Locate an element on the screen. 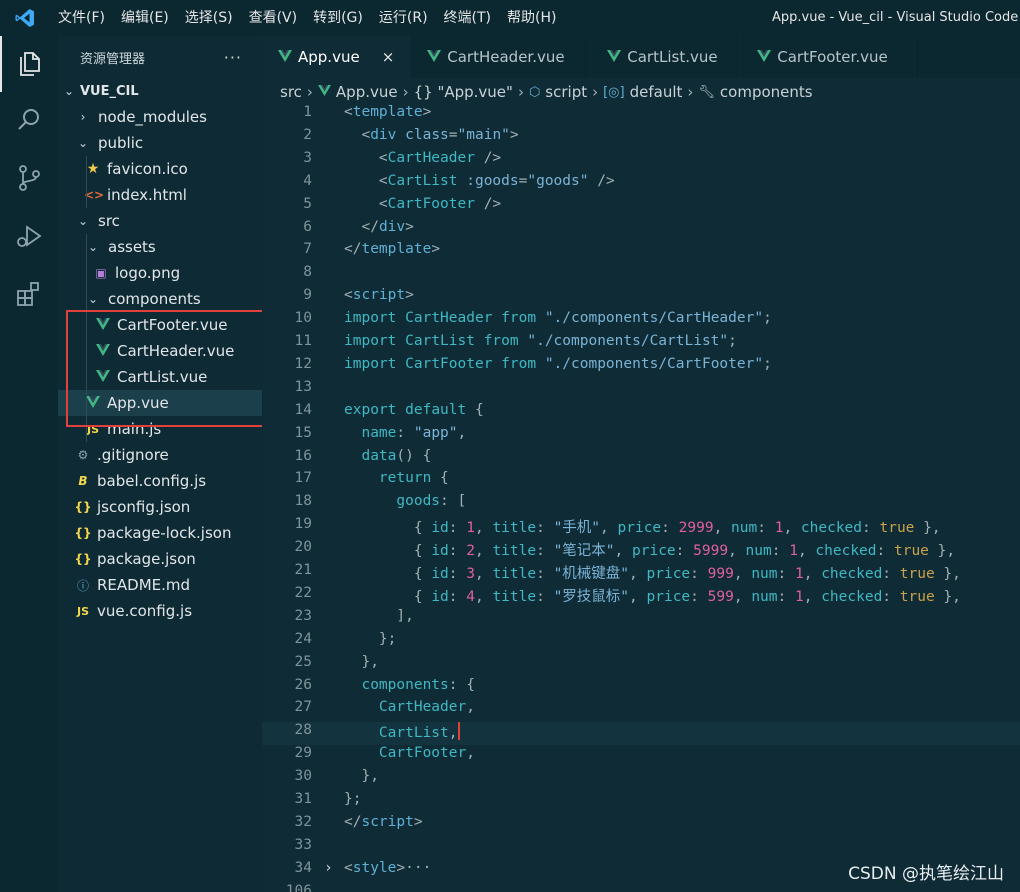  code-line: 32 </script> is located at coordinates (641, 825).